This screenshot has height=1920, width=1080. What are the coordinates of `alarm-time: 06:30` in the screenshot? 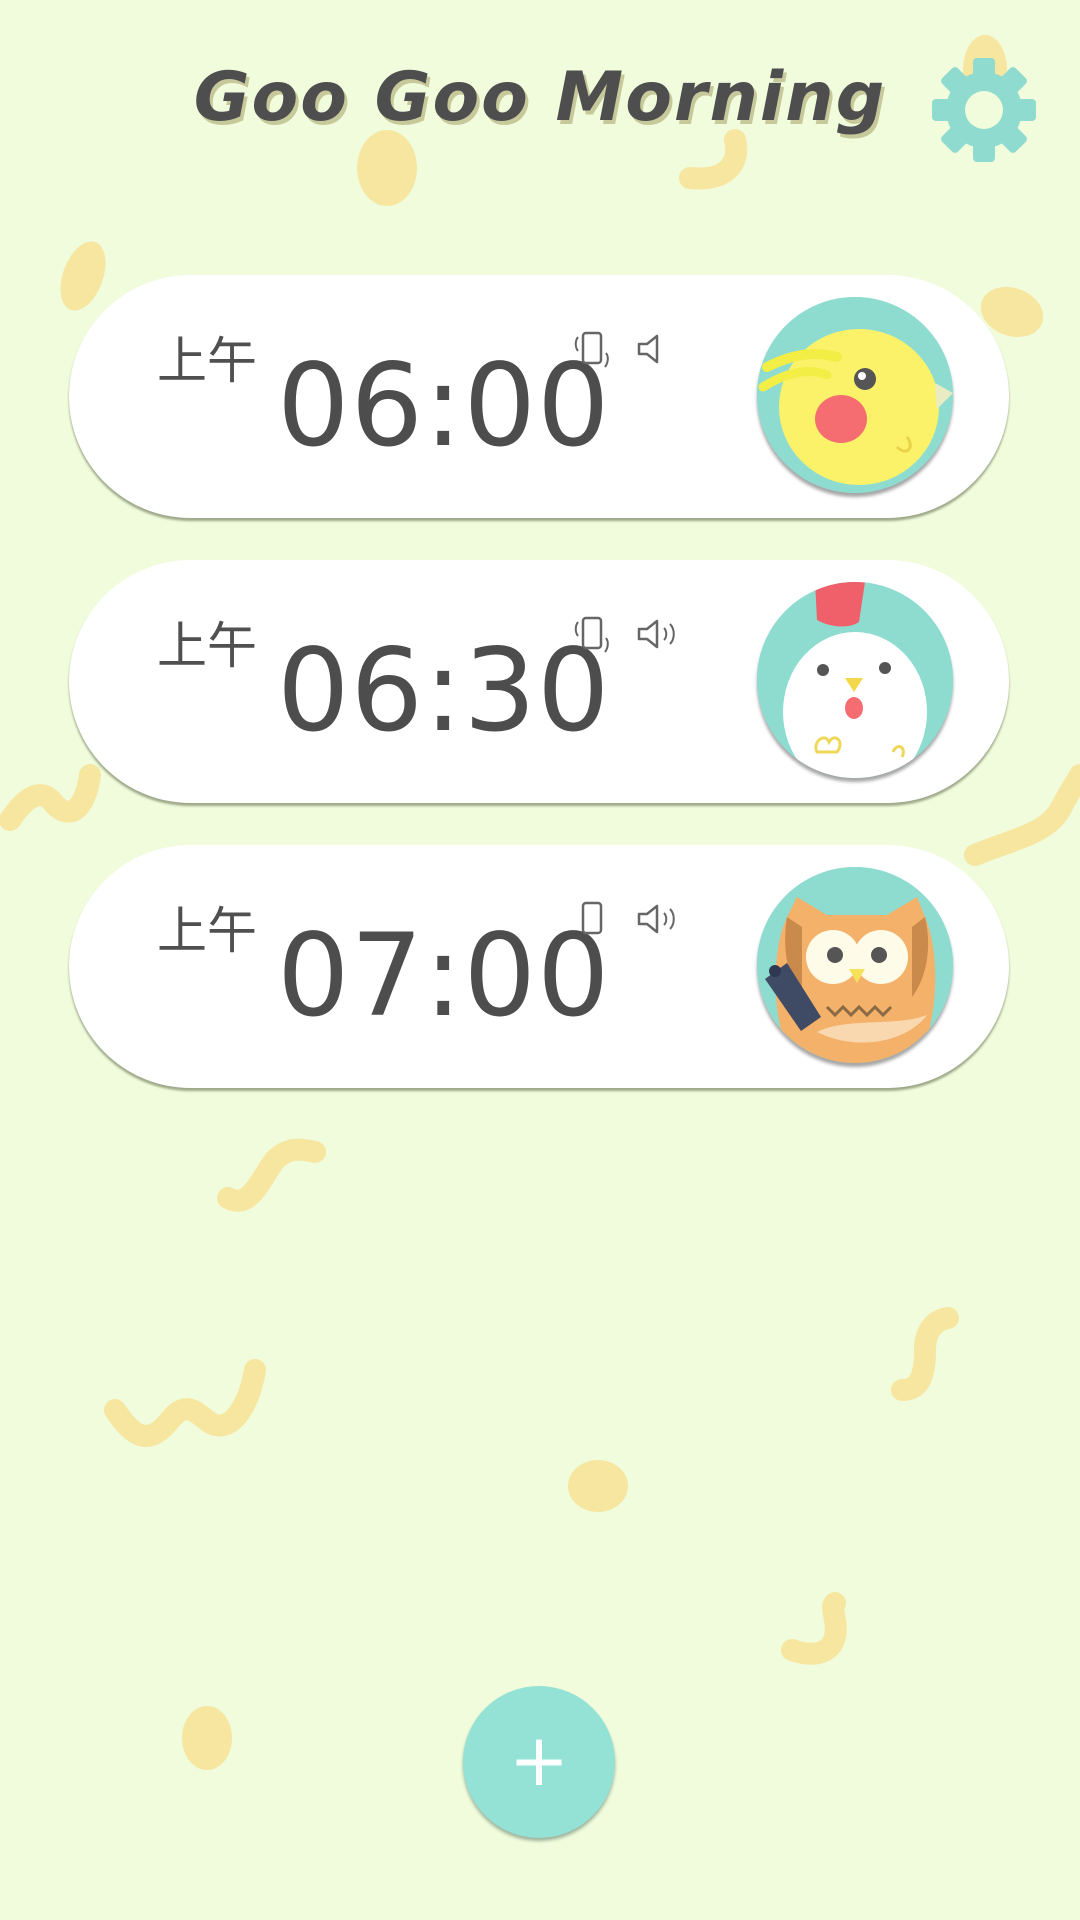 It's located at (444, 690).